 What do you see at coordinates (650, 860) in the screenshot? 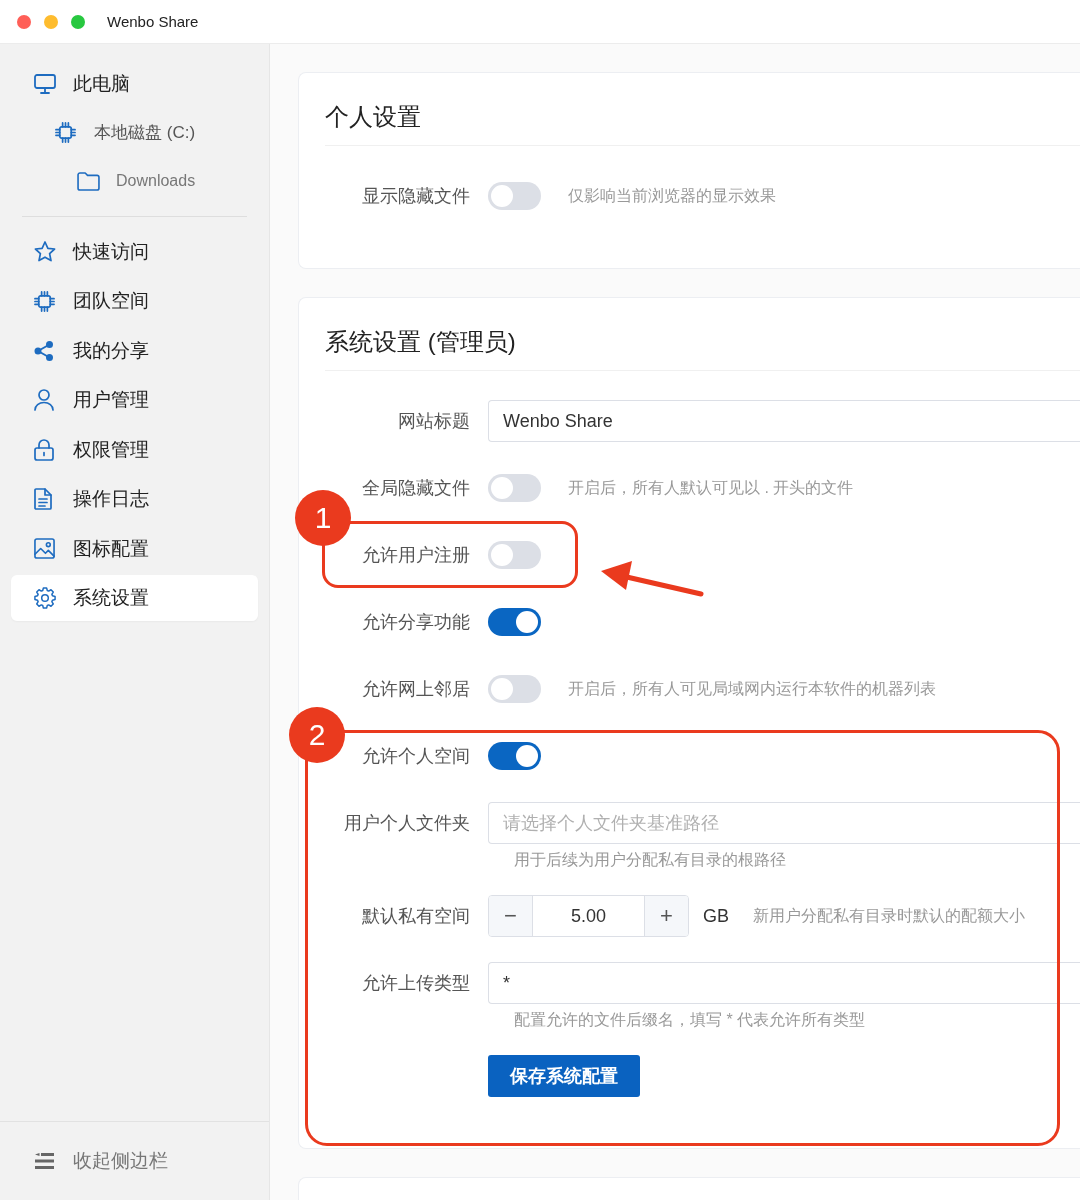
I see `help-text: 用于后续为用户分配私有目录的根路径` at bounding box center [650, 860].